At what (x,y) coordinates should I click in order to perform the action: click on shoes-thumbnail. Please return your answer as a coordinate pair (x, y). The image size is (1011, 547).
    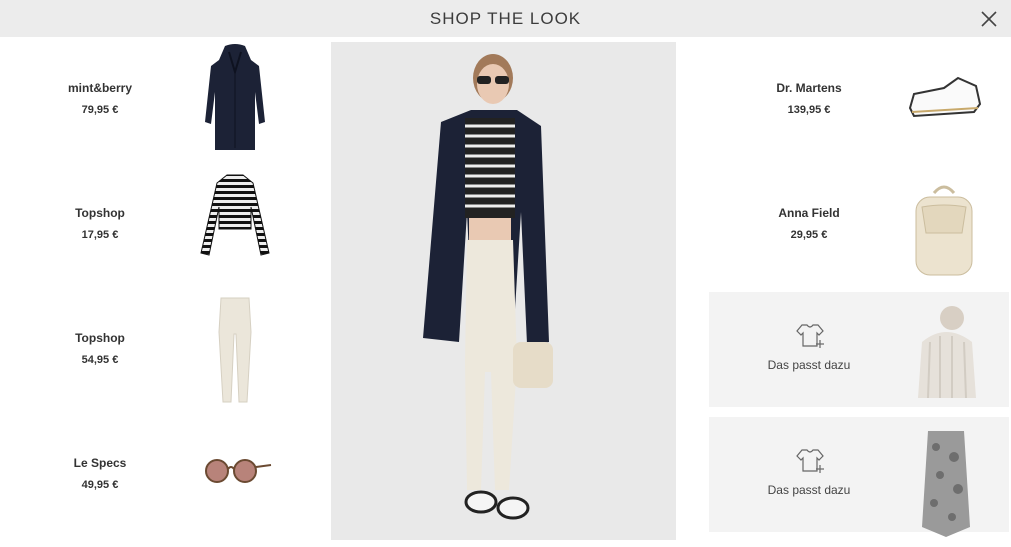
    Looking at the image, I should click on (944, 98).